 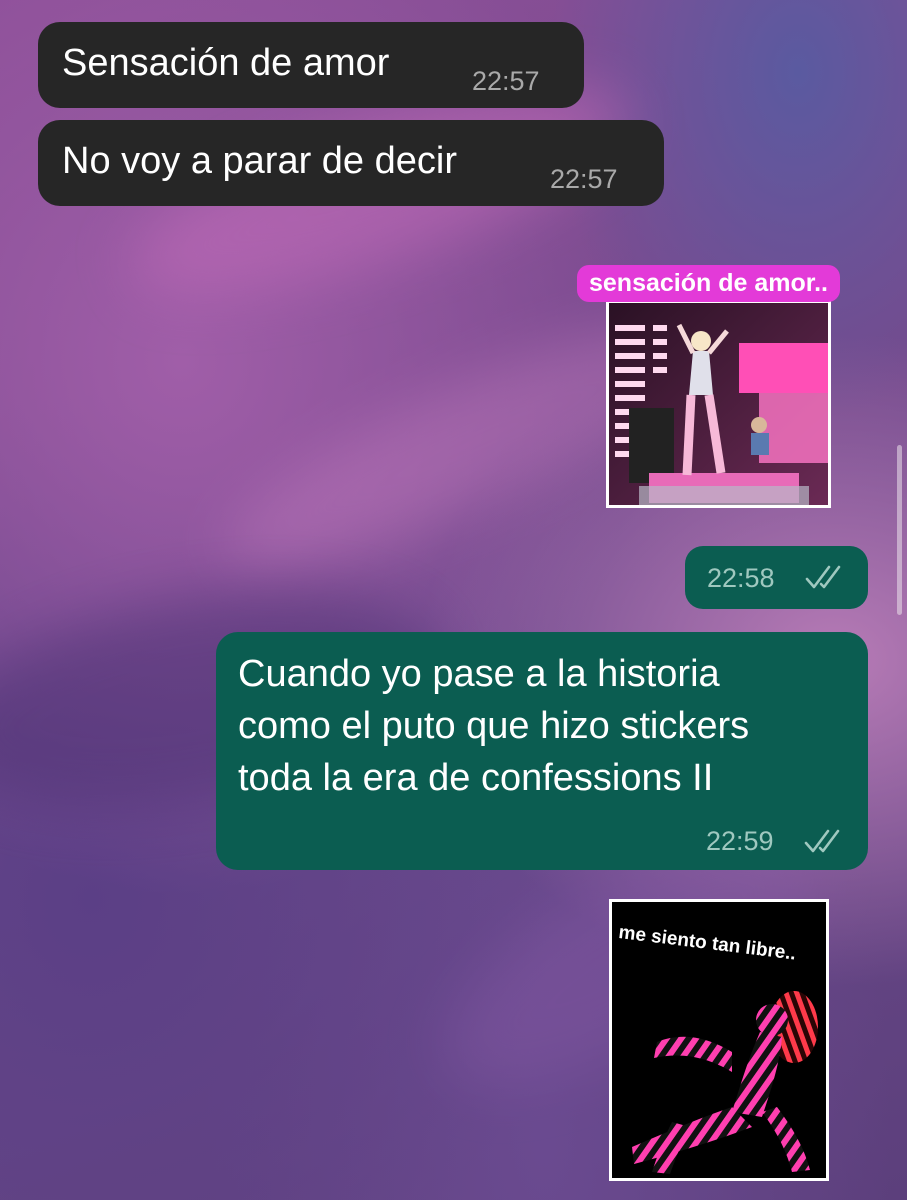 What do you see at coordinates (776, 577) in the screenshot?
I see `outgoing-timestamp-bubble: 22:58` at bounding box center [776, 577].